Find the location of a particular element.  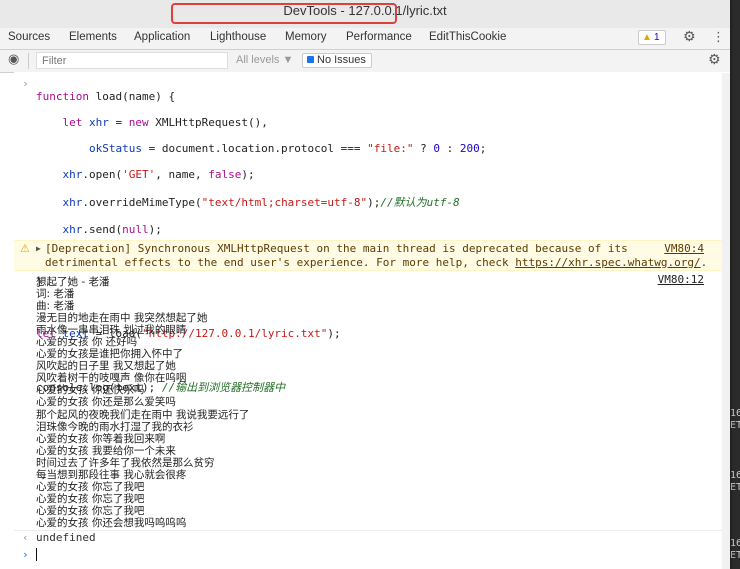

issues-label: No Issues is located at coordinates (341, 60).